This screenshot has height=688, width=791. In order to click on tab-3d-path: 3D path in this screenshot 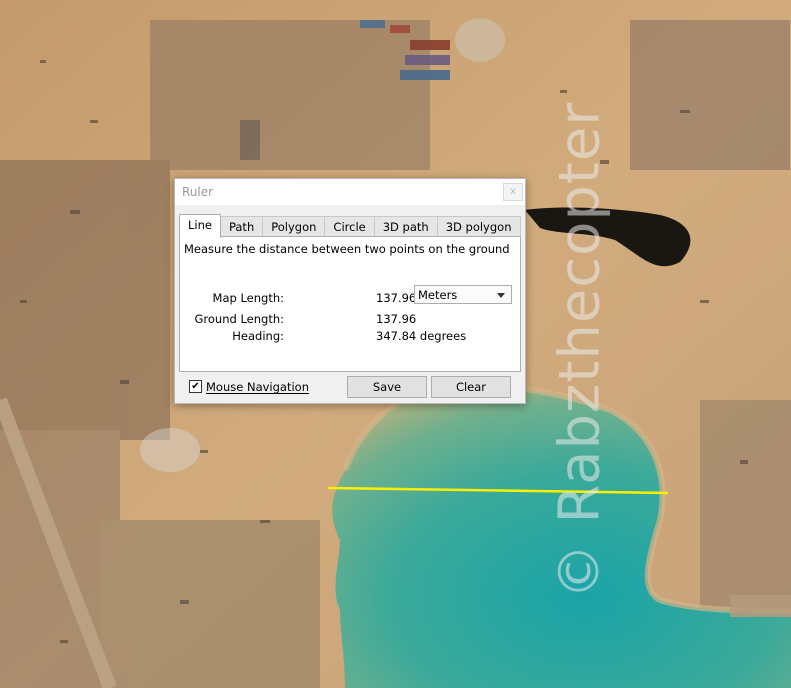, I will do `click(405, 226)`.